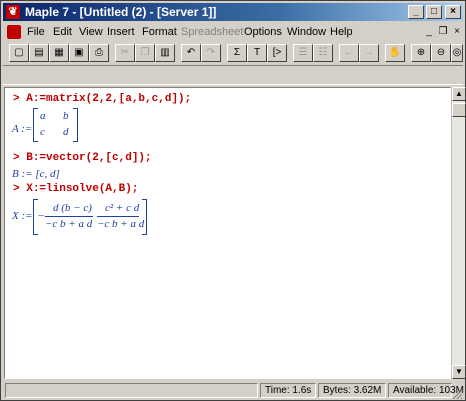 Image resolution: width=466 pixels, height=401 pixels. What do you see at coordinates (233, 75) in the screenshot?
I see `context-bar` at bounding box center [233, 75].